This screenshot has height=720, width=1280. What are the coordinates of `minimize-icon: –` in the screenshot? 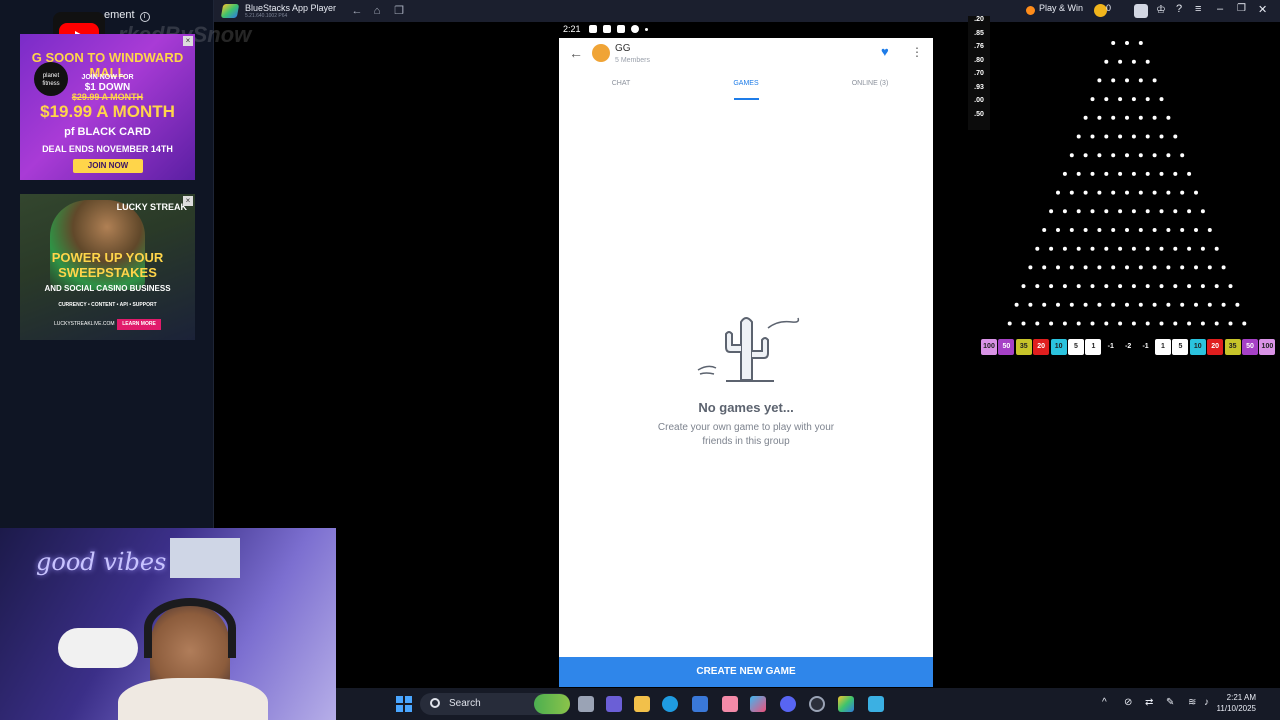 It's located at (1220, 9).